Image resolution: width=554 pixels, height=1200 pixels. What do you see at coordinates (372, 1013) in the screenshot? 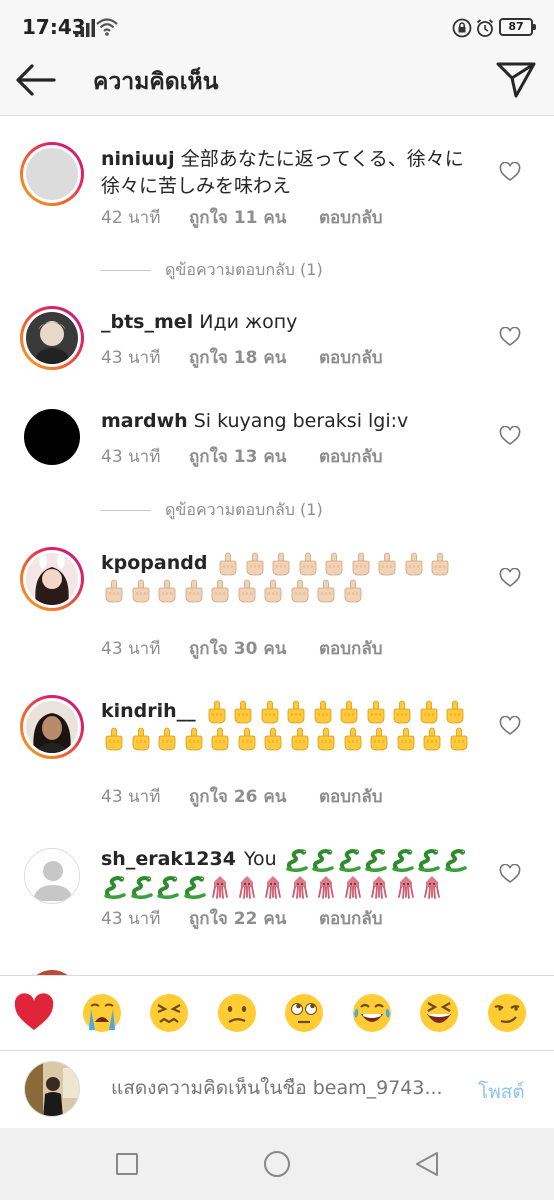
I see `face-with-tears-of-joy-emoji-button` at bounding box center [372, 1013].